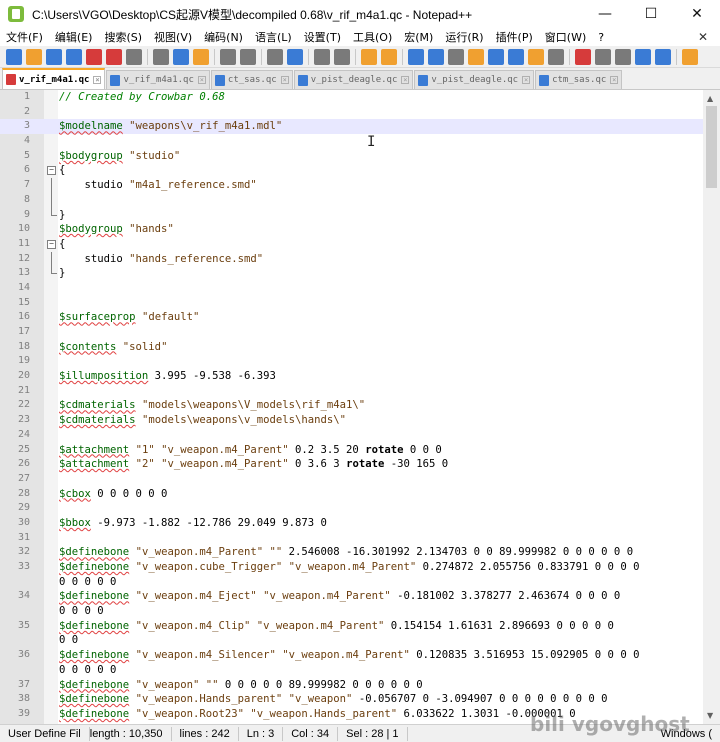 This screenshot has height=742, width=720. What do you see at coordinates (24, 37) in the screenshot?
I see `menu-file: 文件(F)` at bounding box center [24, 37].